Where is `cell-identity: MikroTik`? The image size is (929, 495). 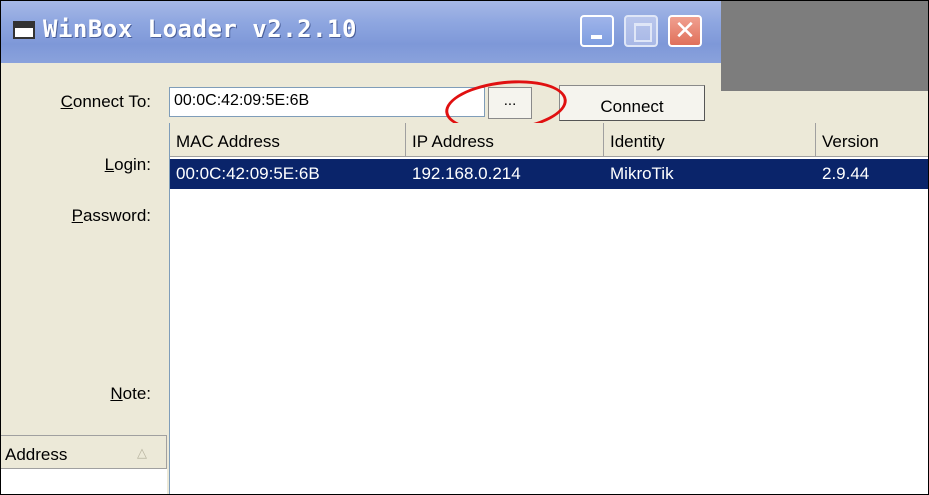
cell-identity: MikroTik is located at coordinates (642, 173).